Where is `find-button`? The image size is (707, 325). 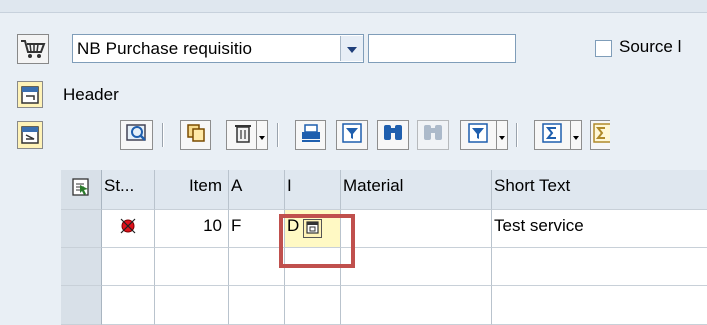
find-button is located at coordinates (393, 135).